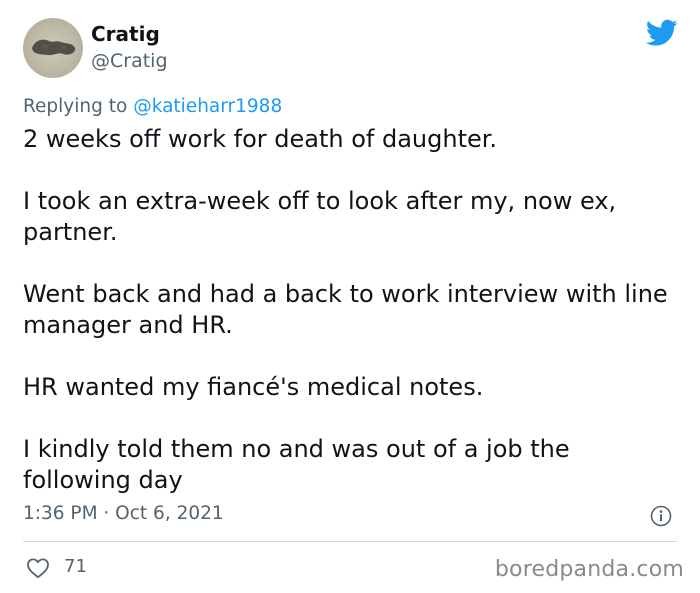 The image size is (700, 593). I want to click on watermark: boredpanda.com, so click(589, 569).